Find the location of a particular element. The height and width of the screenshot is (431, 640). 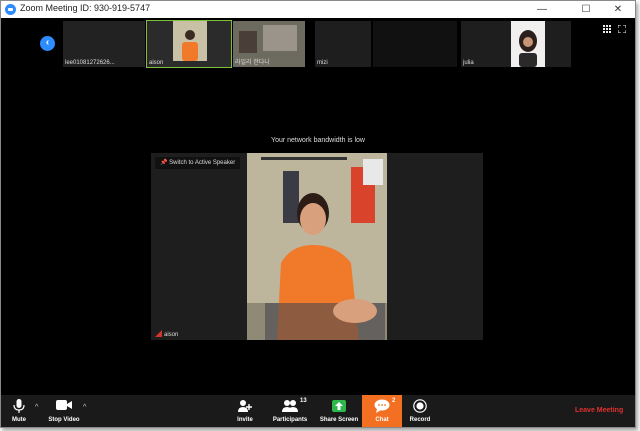

audio-options-chevron-icon: ^ is located at coordinates (36, 407).